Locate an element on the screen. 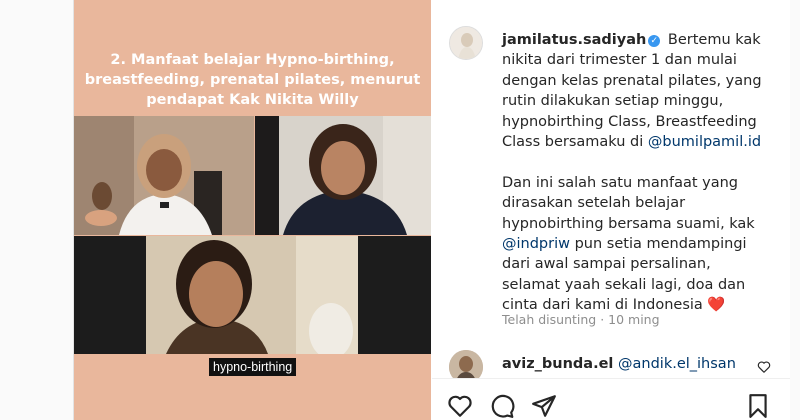 The height and width of the screenshot is (420, 800). comment-mention: @andik.el_ihsan is located at coordinates (677, 364).